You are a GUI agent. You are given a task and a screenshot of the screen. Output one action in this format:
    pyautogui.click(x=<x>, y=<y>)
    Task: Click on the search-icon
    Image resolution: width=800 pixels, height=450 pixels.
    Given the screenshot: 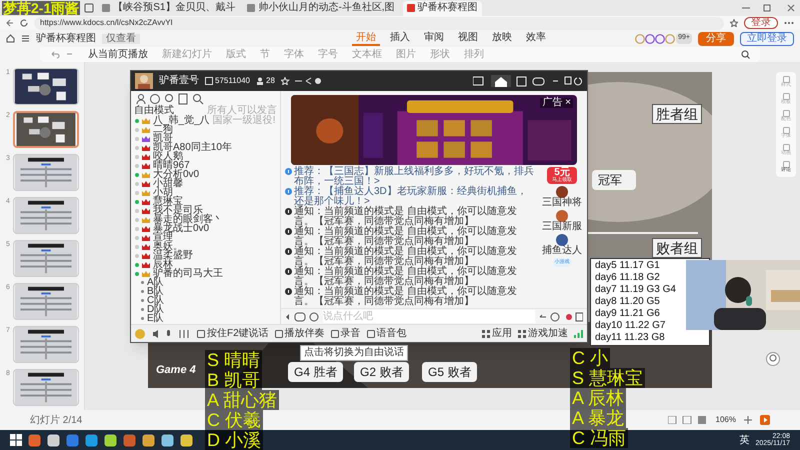 What is the action you would take?
    pyautogui.click(x=745, y=54)
    